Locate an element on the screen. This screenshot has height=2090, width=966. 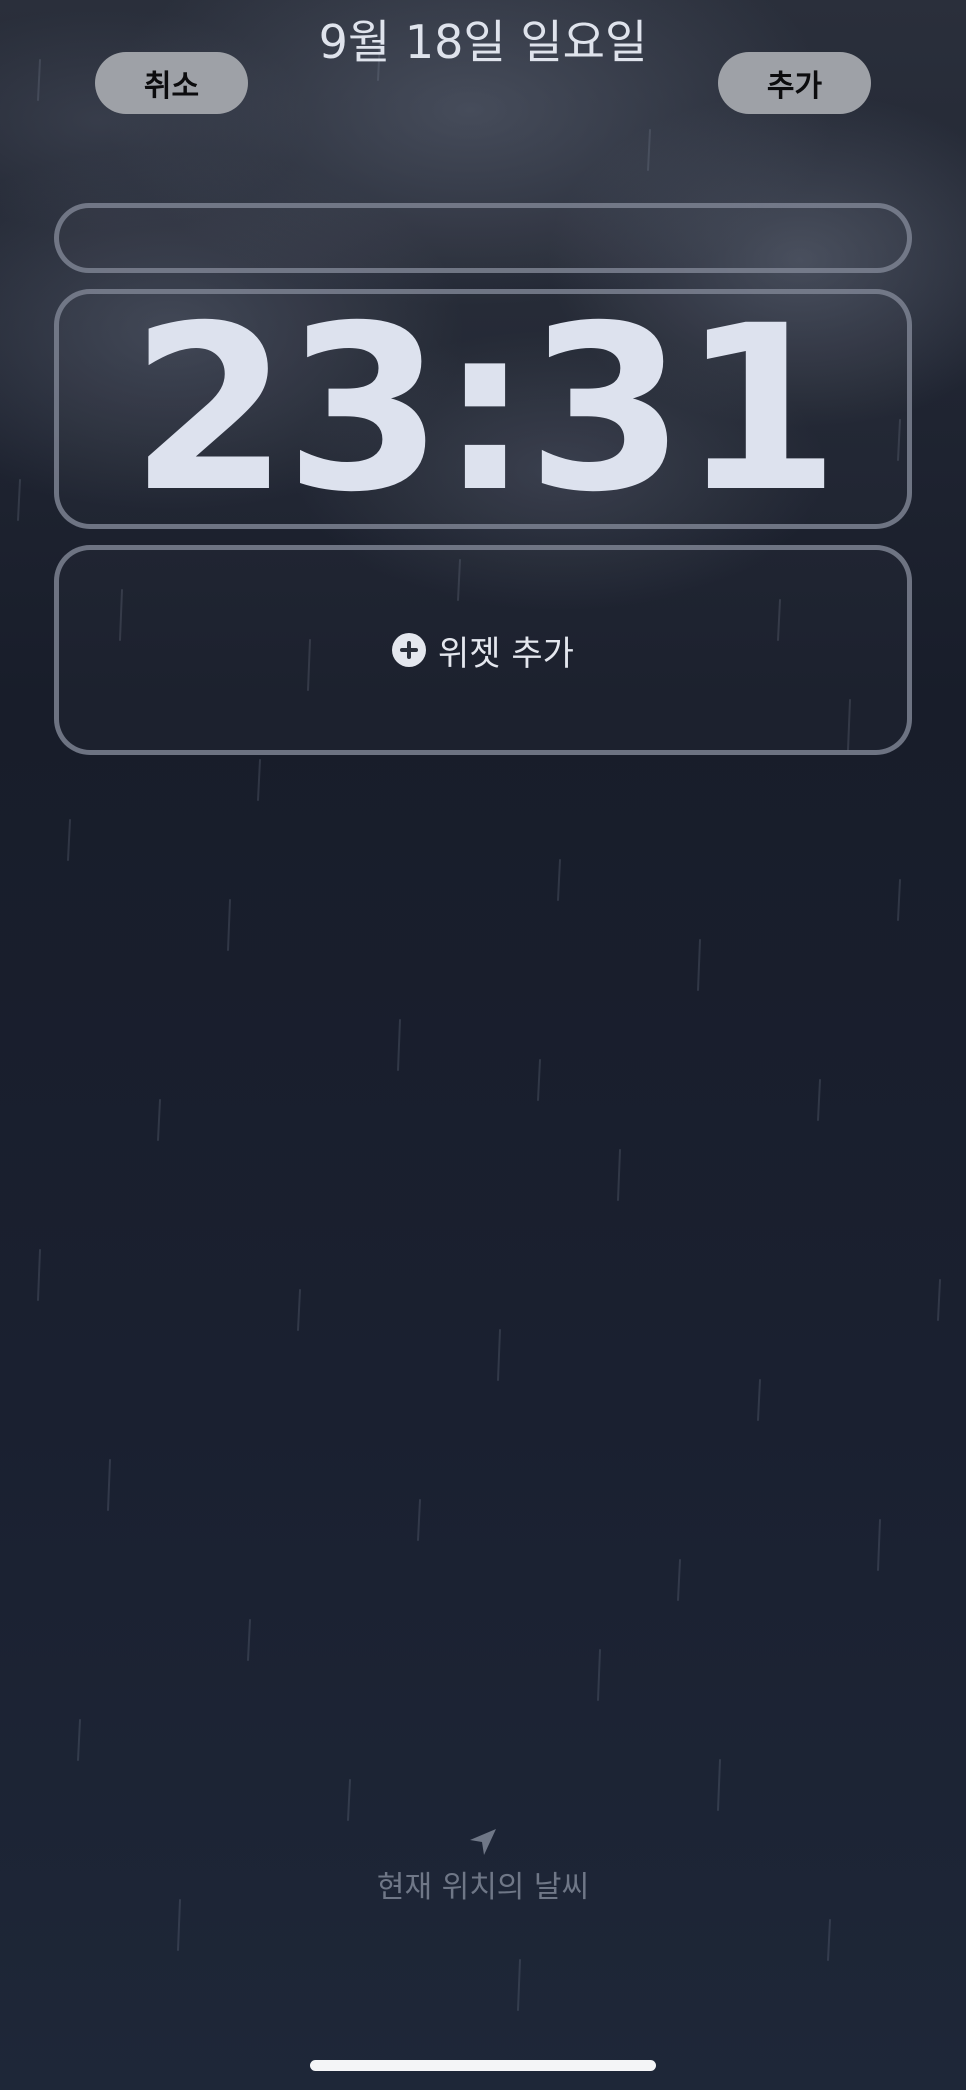
home-indicator is located at coordinates (483, 2065).